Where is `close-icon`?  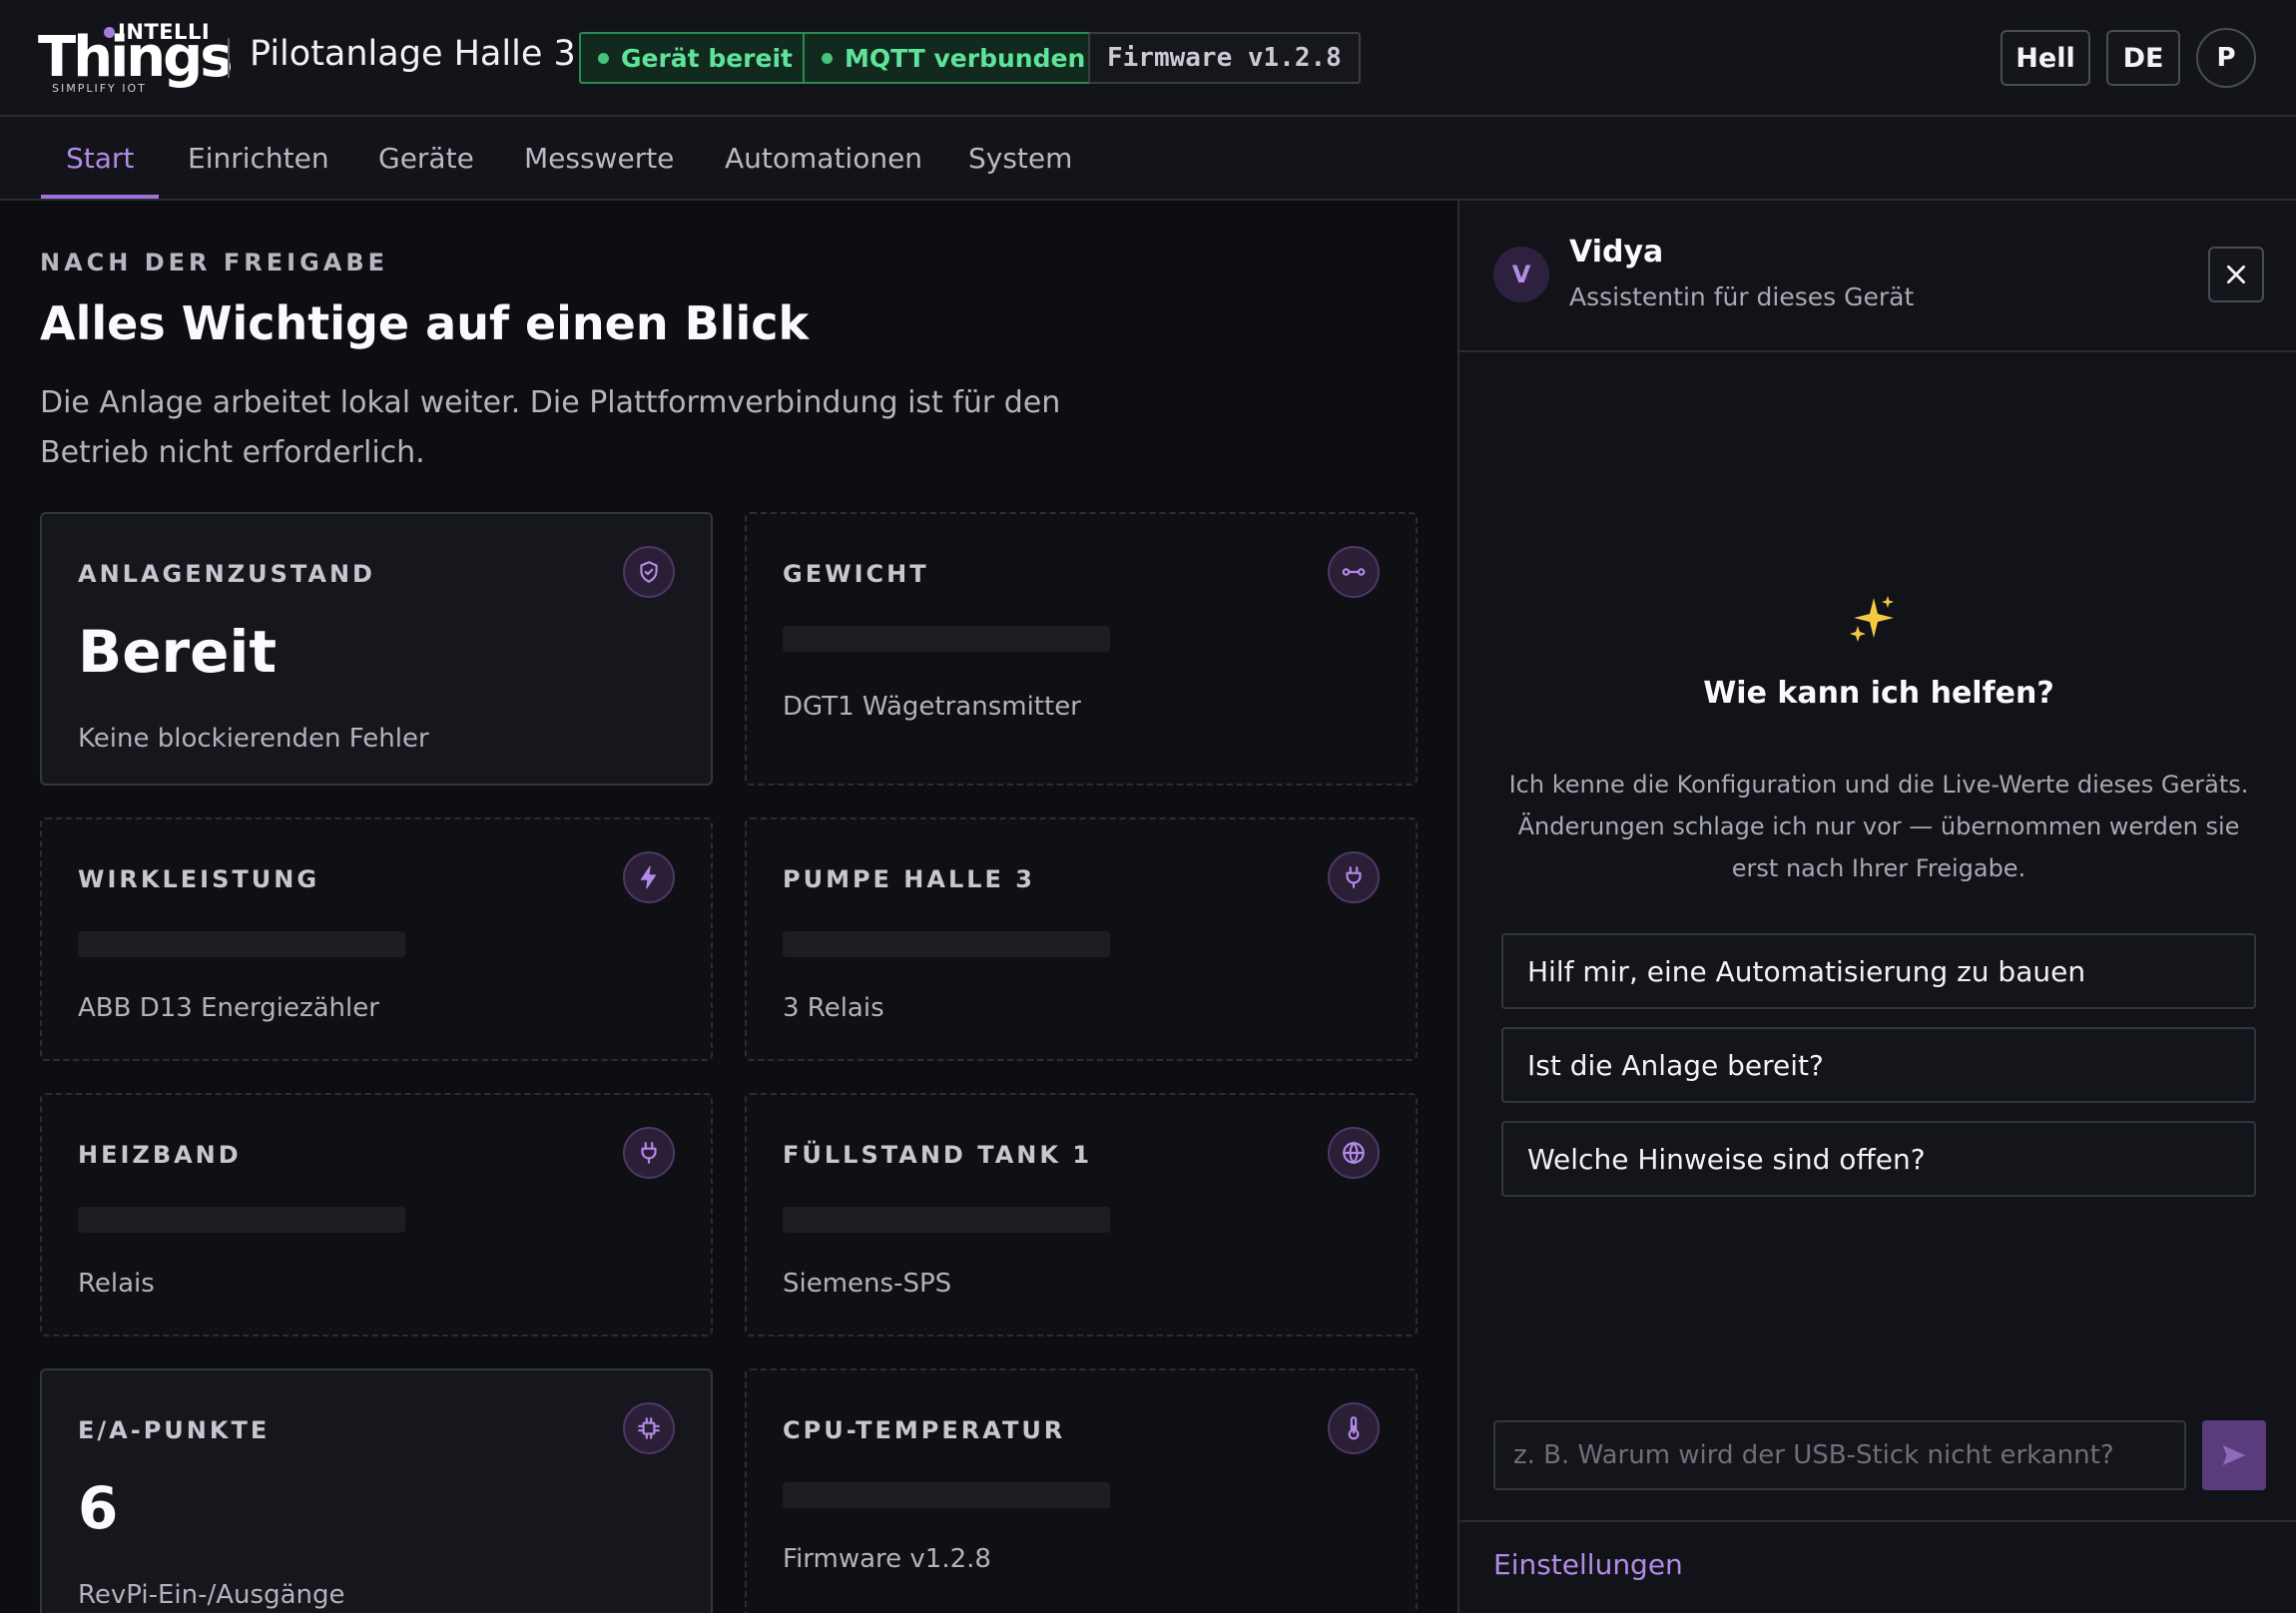
close-icon is located at coordinates (2236, 274).